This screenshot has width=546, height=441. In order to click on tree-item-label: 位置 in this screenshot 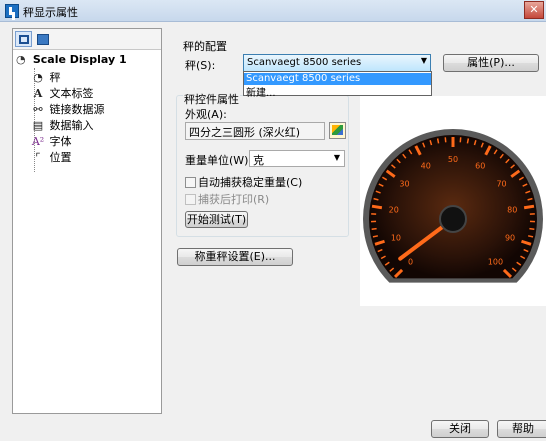, I will do `click(60, 157)`.